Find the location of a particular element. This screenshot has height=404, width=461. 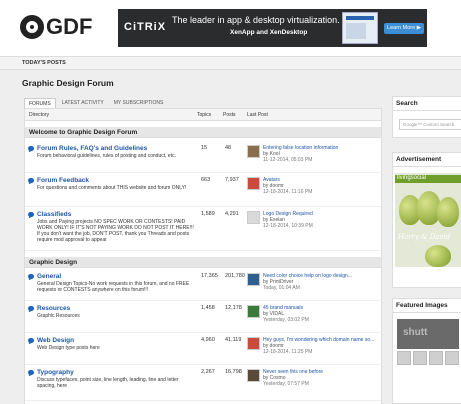

search-input: Google™ Custom Search is located at coordinates (430, 124).